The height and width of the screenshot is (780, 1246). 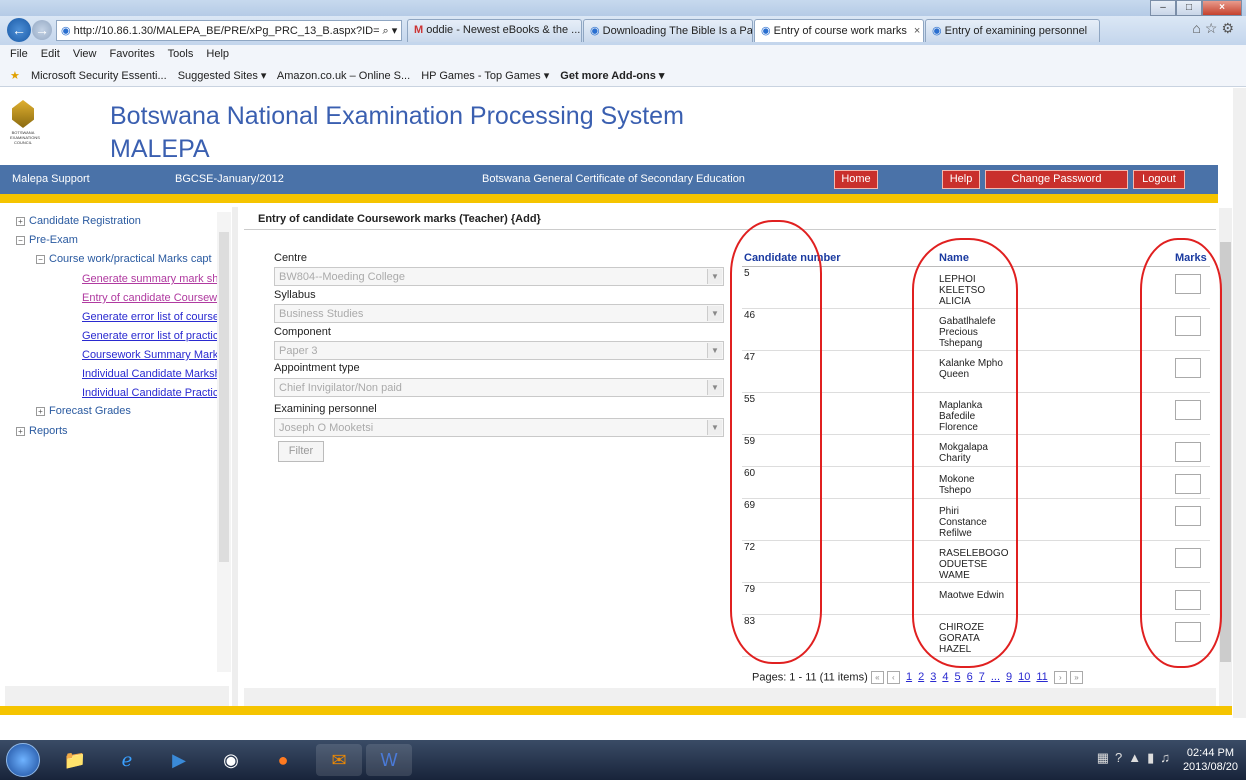 What do you see at coordinates (485, 76) in the screenshot?
I see `fav-hp-games: HP Games - Top Games ▾` at bounding box center [485, 76].